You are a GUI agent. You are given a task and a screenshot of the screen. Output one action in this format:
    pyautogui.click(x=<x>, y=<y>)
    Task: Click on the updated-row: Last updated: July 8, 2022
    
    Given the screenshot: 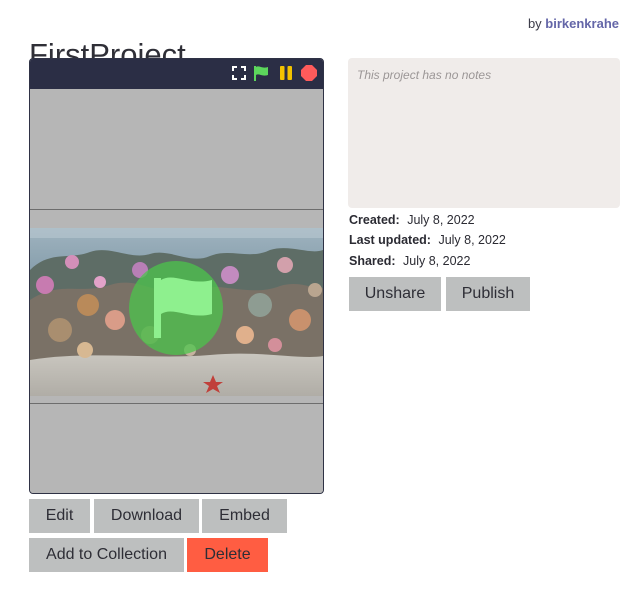 What is the action you would take?
    pyautogui.click(x=427, y=240)
    